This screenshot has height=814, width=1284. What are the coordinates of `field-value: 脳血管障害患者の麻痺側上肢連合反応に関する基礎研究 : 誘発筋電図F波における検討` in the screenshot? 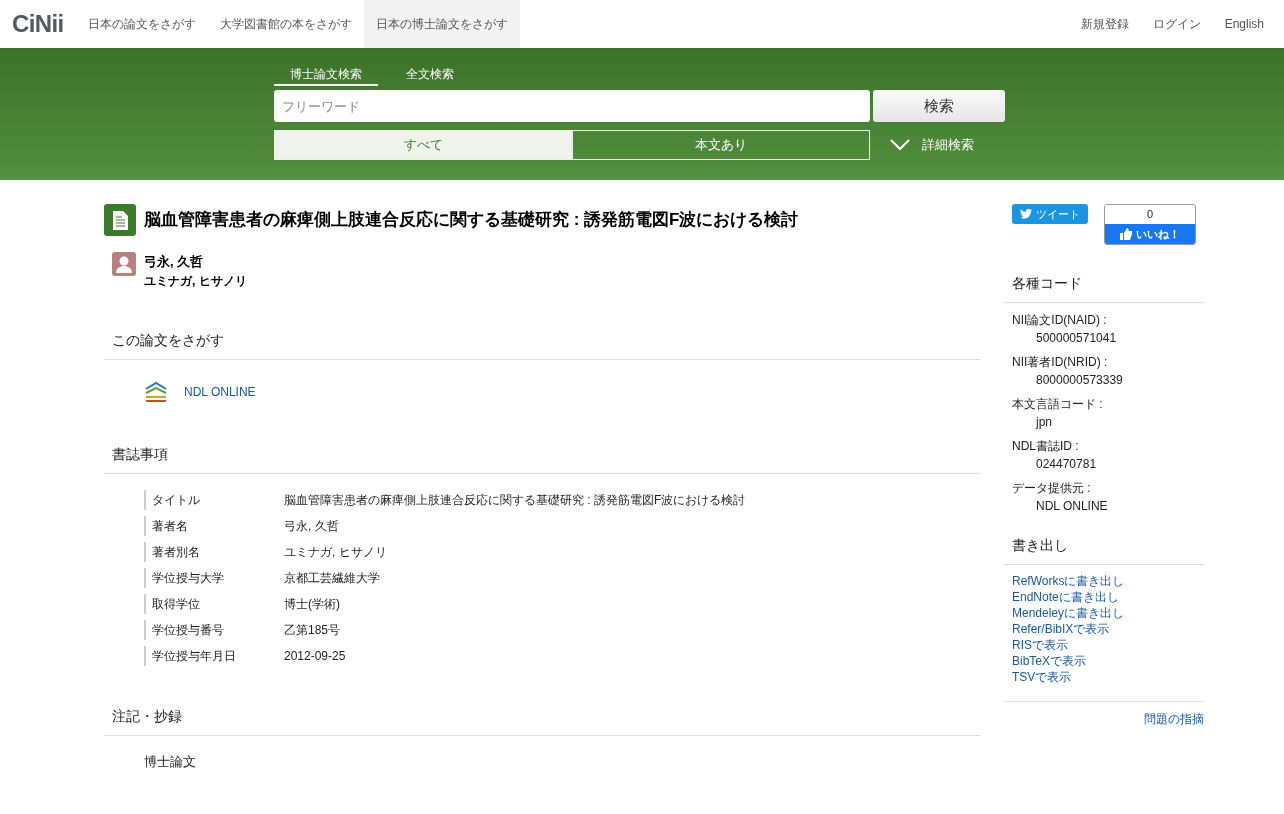 It's located at (515, 500).